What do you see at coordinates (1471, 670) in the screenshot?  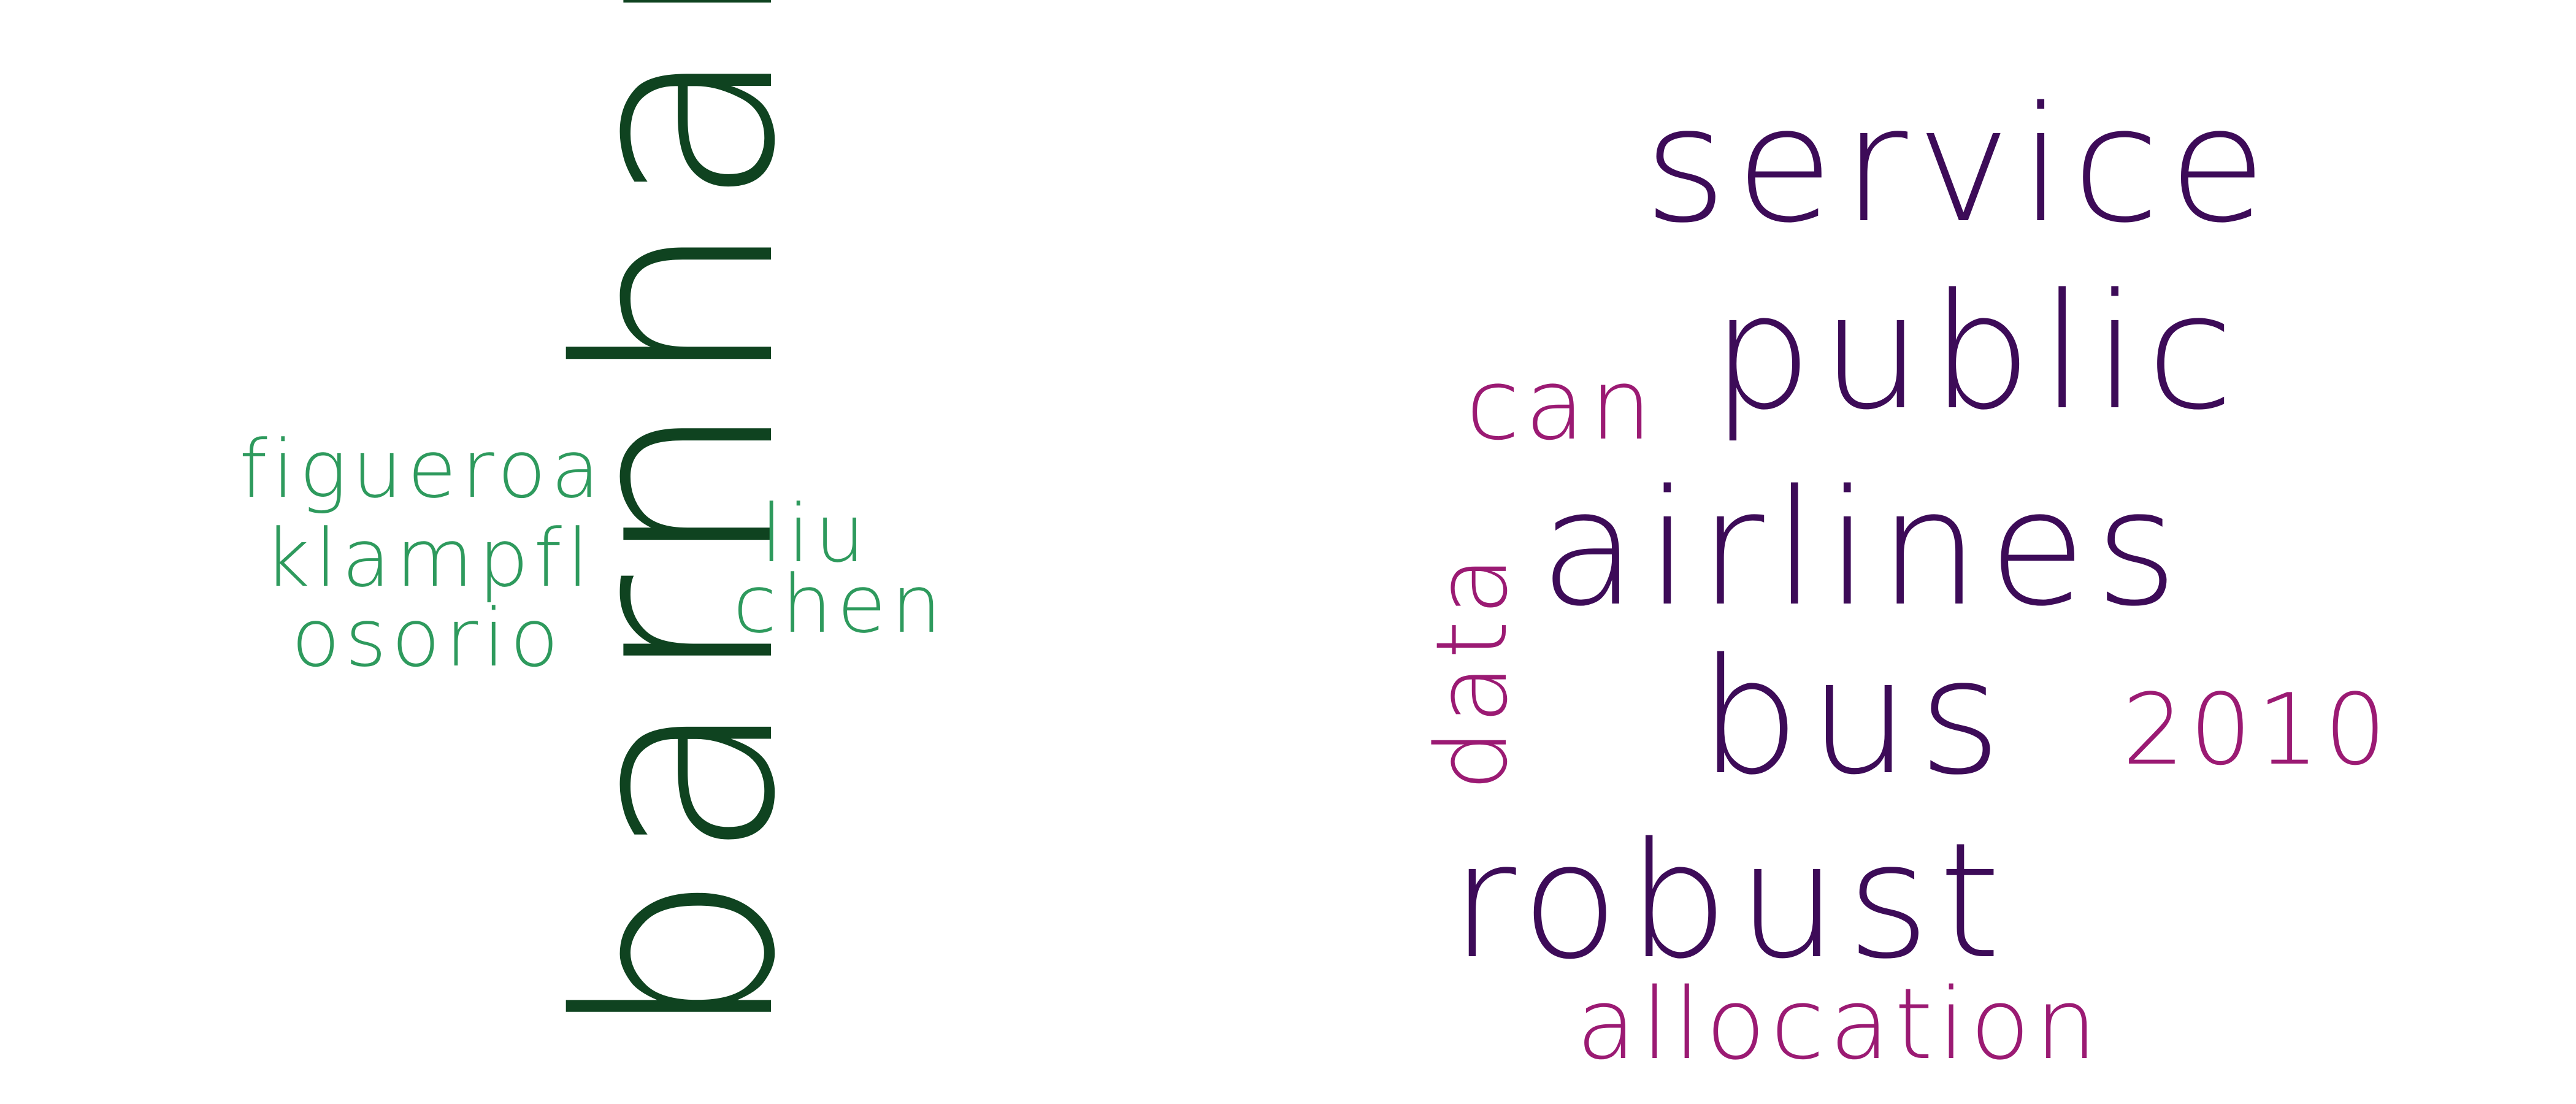 I see `word-data: data` at bounding box center [1471, 670].